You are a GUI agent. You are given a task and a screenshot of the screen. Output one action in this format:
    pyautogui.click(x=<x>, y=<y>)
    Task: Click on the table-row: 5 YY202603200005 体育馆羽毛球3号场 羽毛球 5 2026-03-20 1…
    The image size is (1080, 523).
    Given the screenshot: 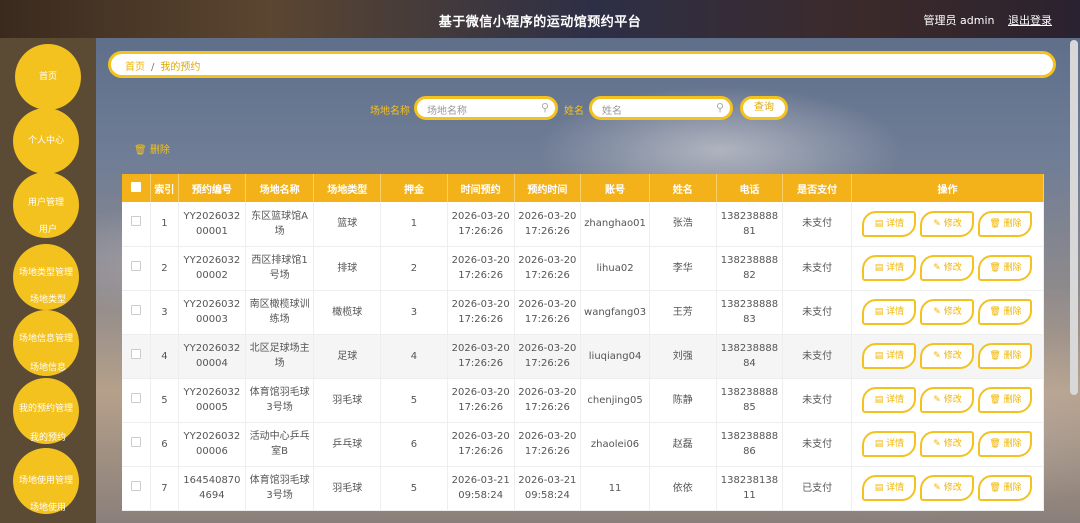 What is the action you would take?
    pyautogui.click(x=583, y=400)
    